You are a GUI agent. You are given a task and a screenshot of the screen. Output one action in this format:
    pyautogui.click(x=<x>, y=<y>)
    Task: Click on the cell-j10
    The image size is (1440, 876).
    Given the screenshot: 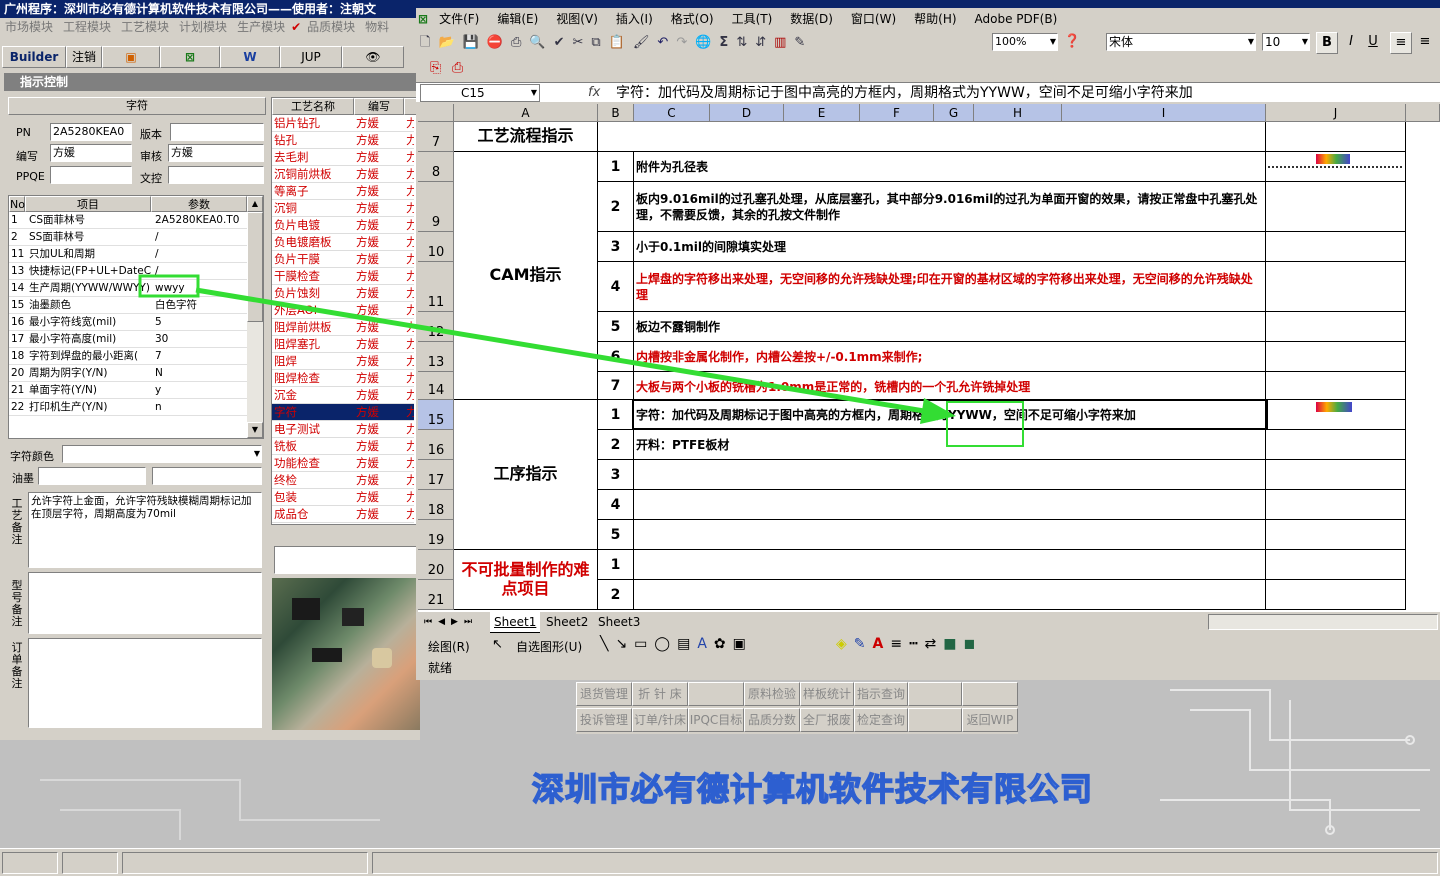 What is the action you would take?
    pyautogui.click(x=1336, y=247)
    